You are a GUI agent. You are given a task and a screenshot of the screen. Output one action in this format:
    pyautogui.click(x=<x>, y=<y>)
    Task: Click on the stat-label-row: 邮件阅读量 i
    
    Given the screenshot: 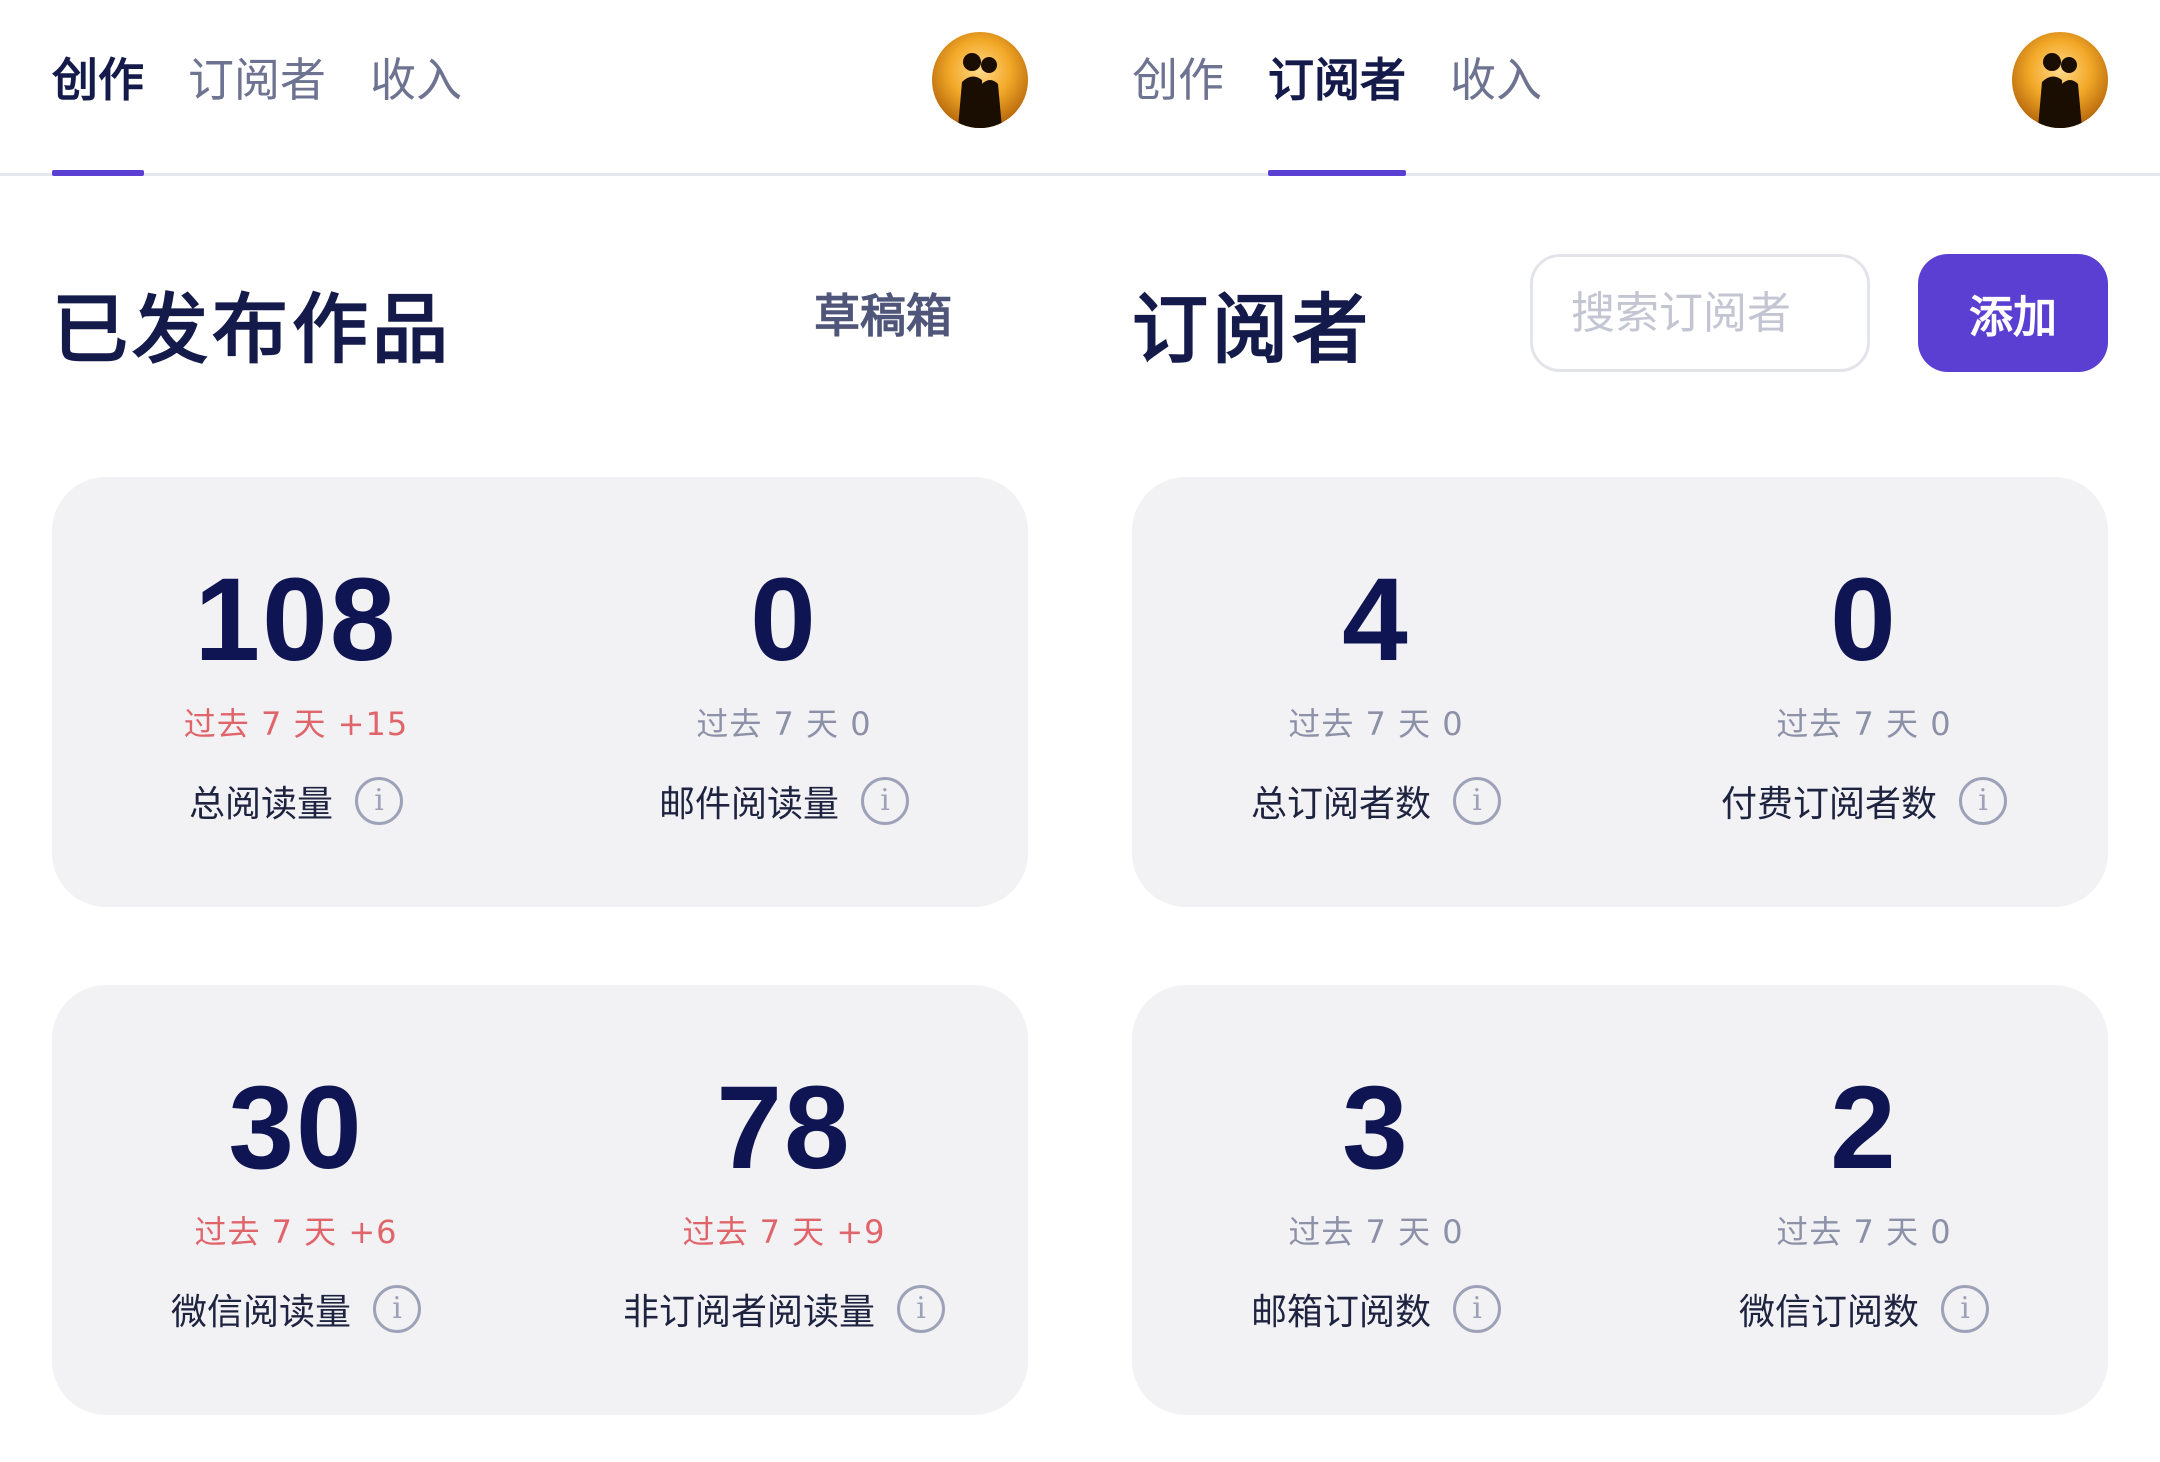 What is the action you would take?
    pyautogui.click(x=784, y=801)
    